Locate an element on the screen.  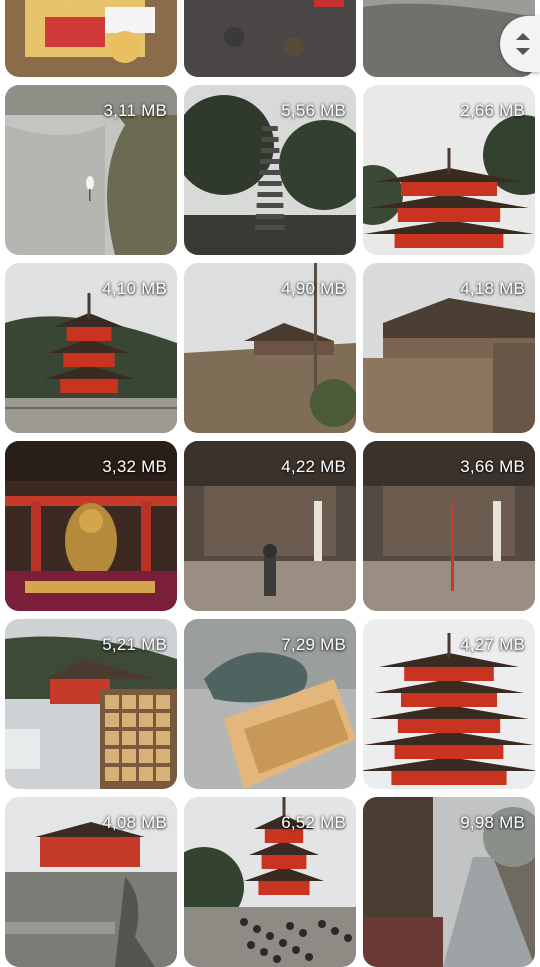
file-size-label: 6,52 MB is located at coordinates (313, 822).